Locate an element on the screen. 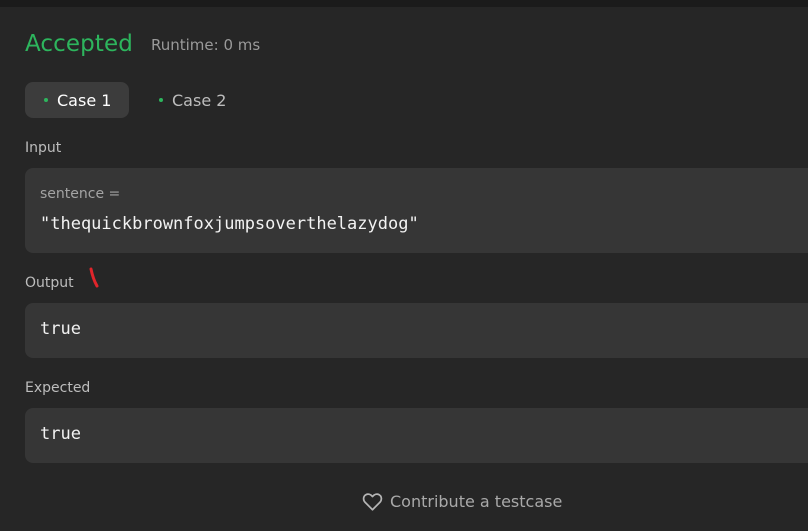 This screenshot has height=531, width=808. expected-box: true is located at coordinates (416, 435).